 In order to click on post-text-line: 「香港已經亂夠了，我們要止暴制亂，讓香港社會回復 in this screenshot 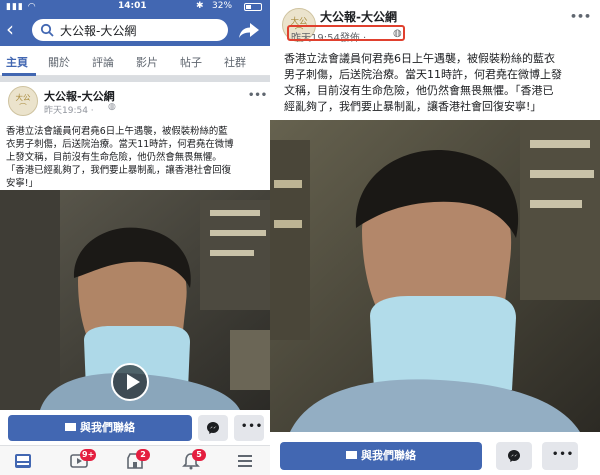, I will do `click(119, 170)`.